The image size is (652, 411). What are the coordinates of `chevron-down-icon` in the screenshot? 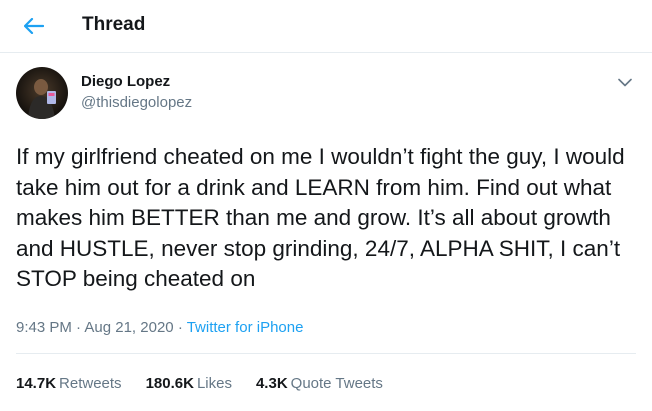 It's located at (625, 82).